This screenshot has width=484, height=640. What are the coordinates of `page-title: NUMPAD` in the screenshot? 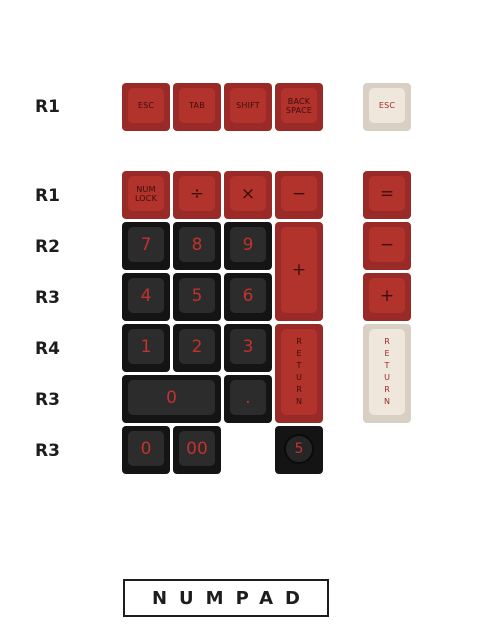 It's located at (226, 598).